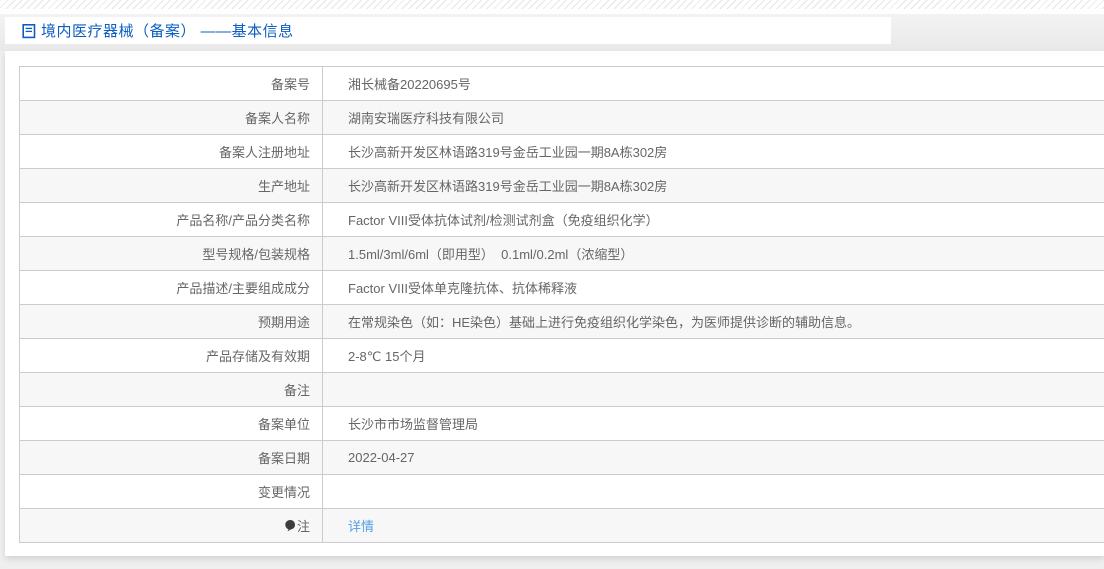 The width and height of the screenshot is (1104, 569). I want to click on row-label: 注, so click(171, 525).